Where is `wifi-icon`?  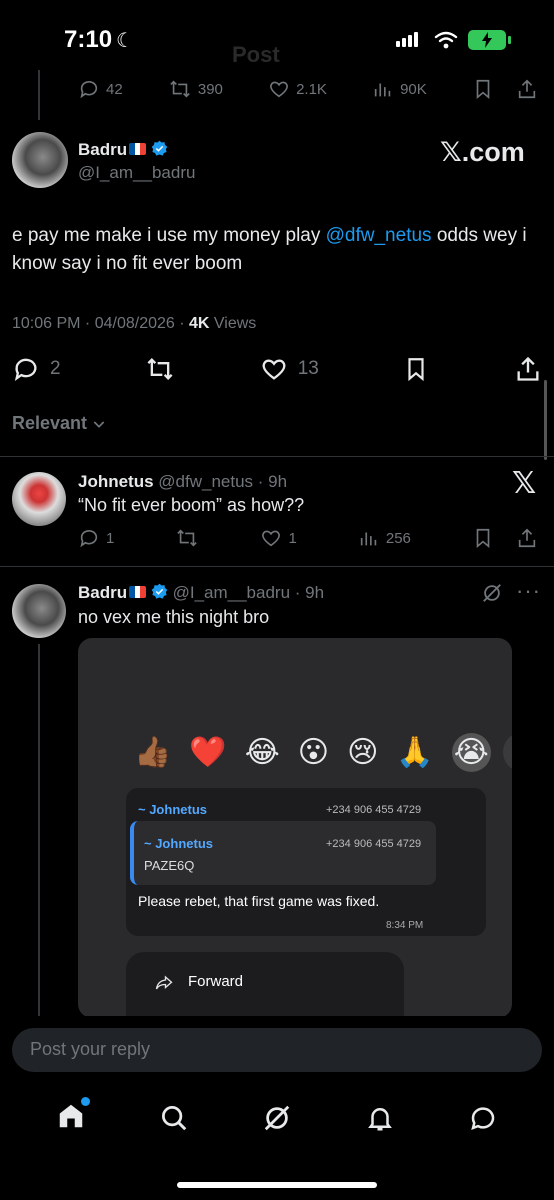 wifi-icon is located at coordinates (446, 40).